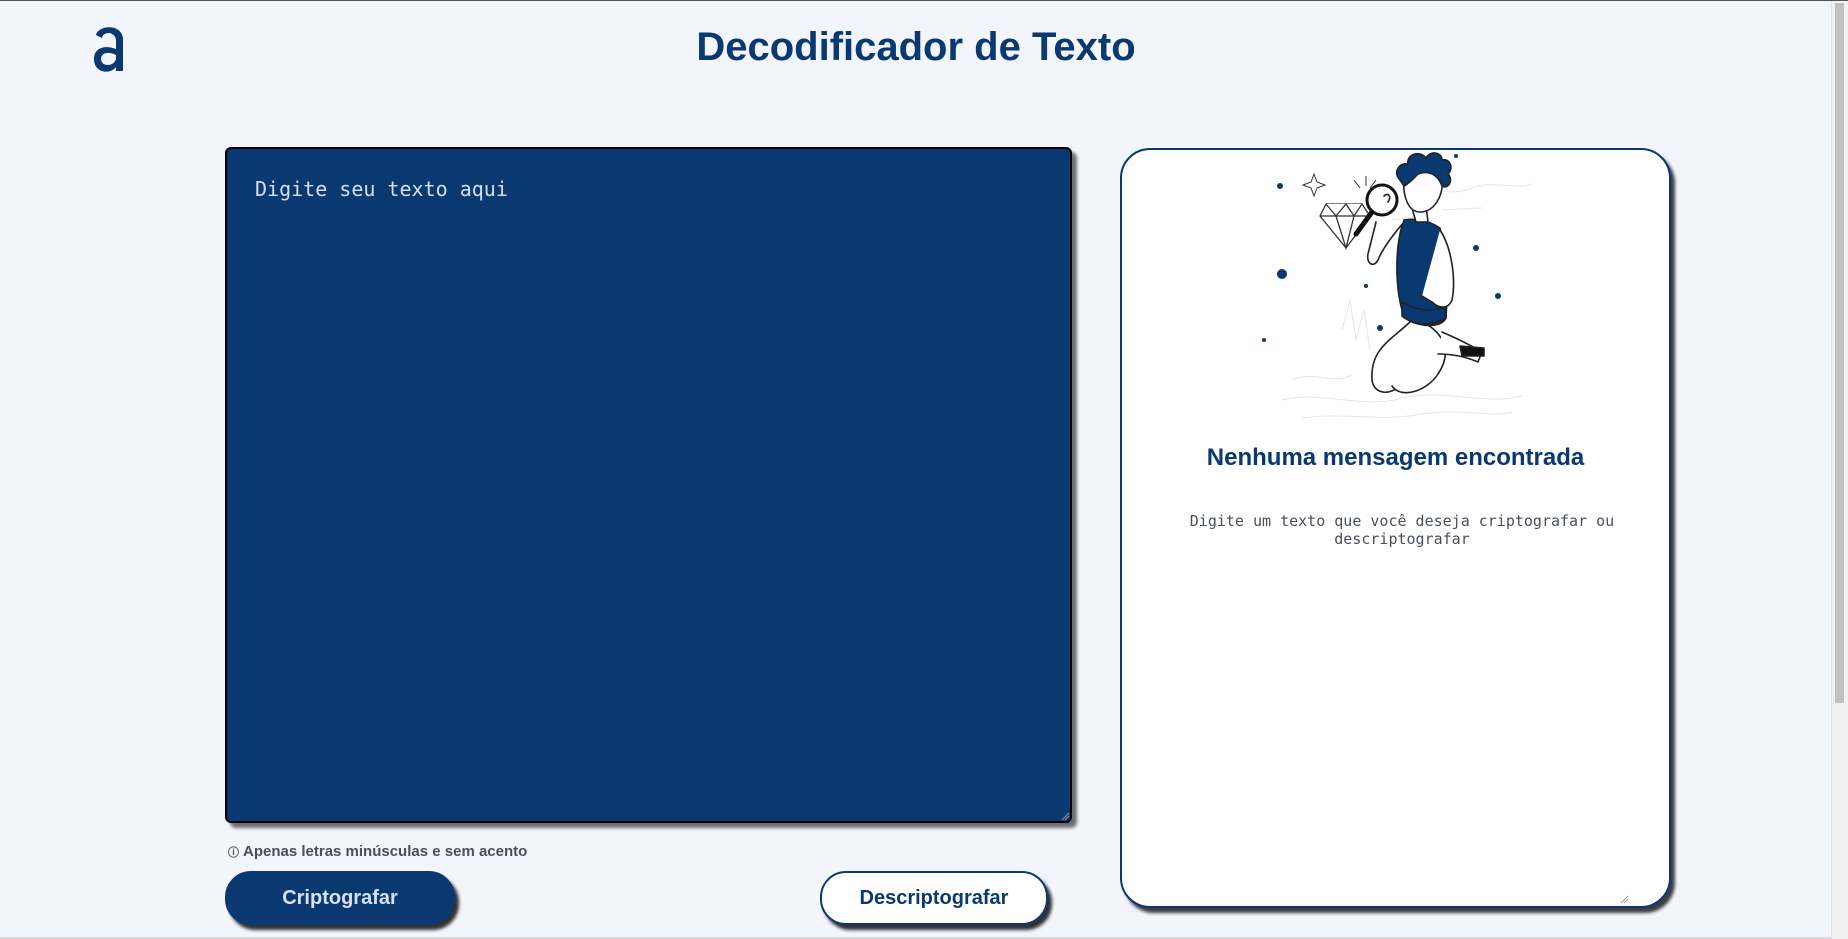  I want to click on hint-text: Apenas letras minúsculas e sem acento, so click(385, 851).